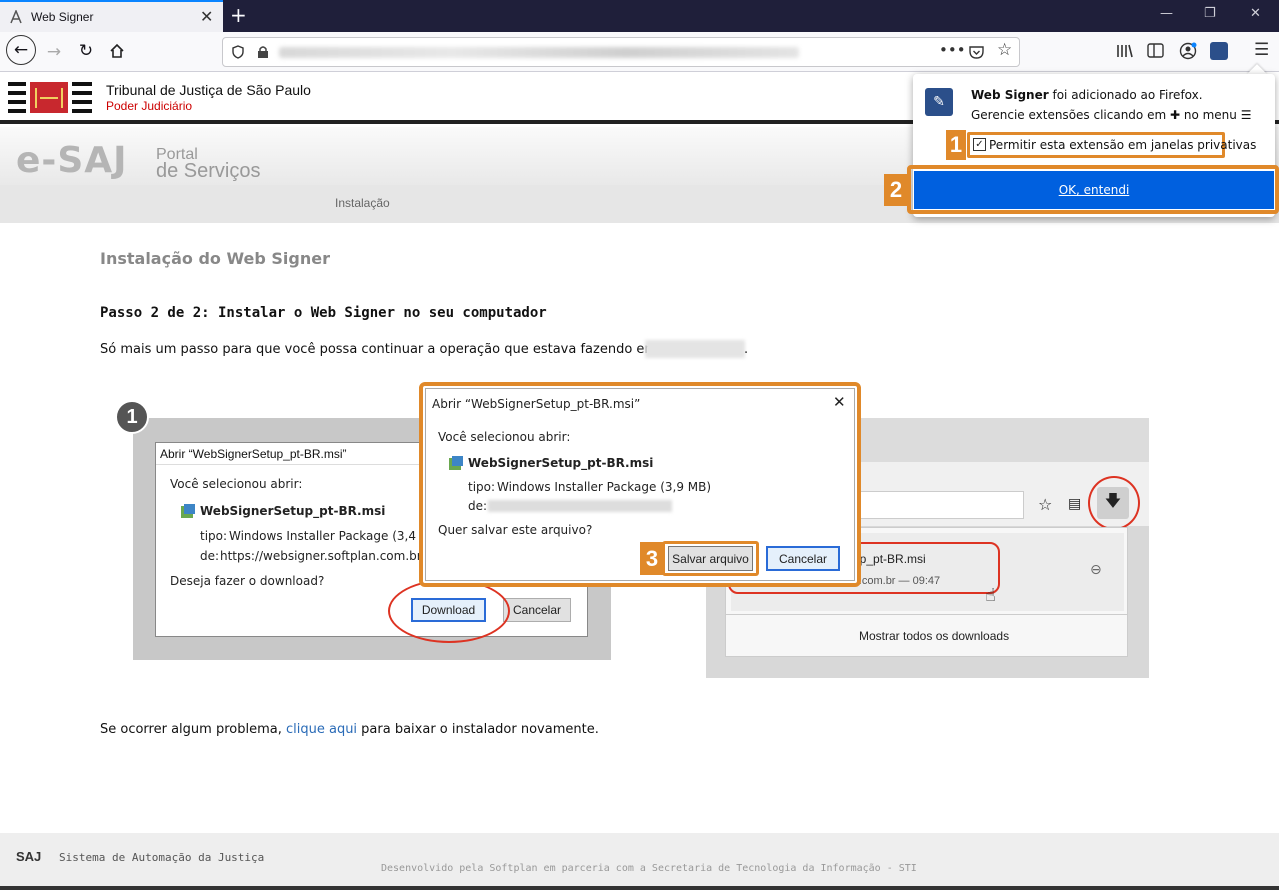  Describe the element at coordinates (695, 349) in the screenshot. I see `redacted-site-name` at that location.